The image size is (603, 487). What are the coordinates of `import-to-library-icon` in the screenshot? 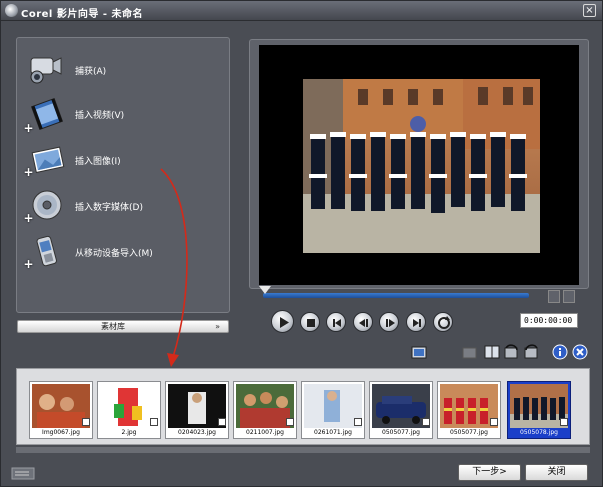 It's located at (420, 352).